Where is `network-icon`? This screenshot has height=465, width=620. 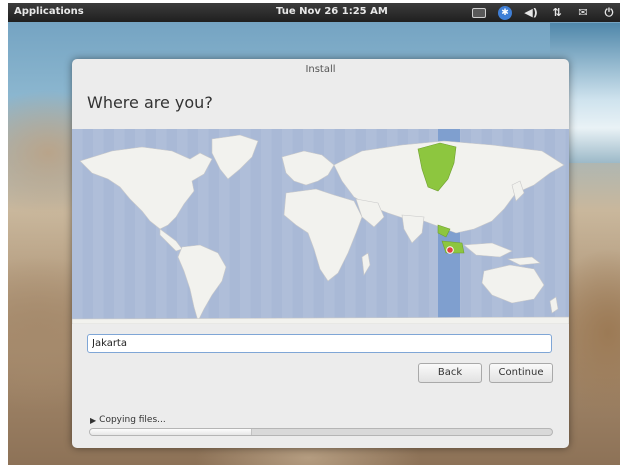 network-icon is located at coordinates (479, 13).